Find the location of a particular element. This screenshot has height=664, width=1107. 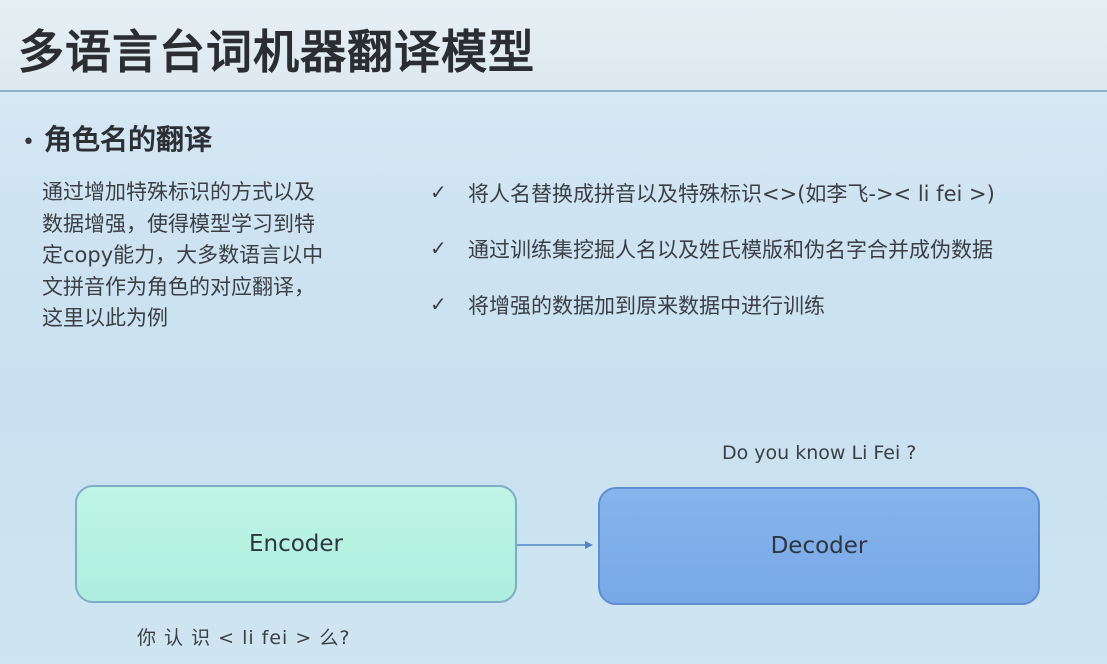

decoder-box: Decoder is located at coordinates (819, 546).